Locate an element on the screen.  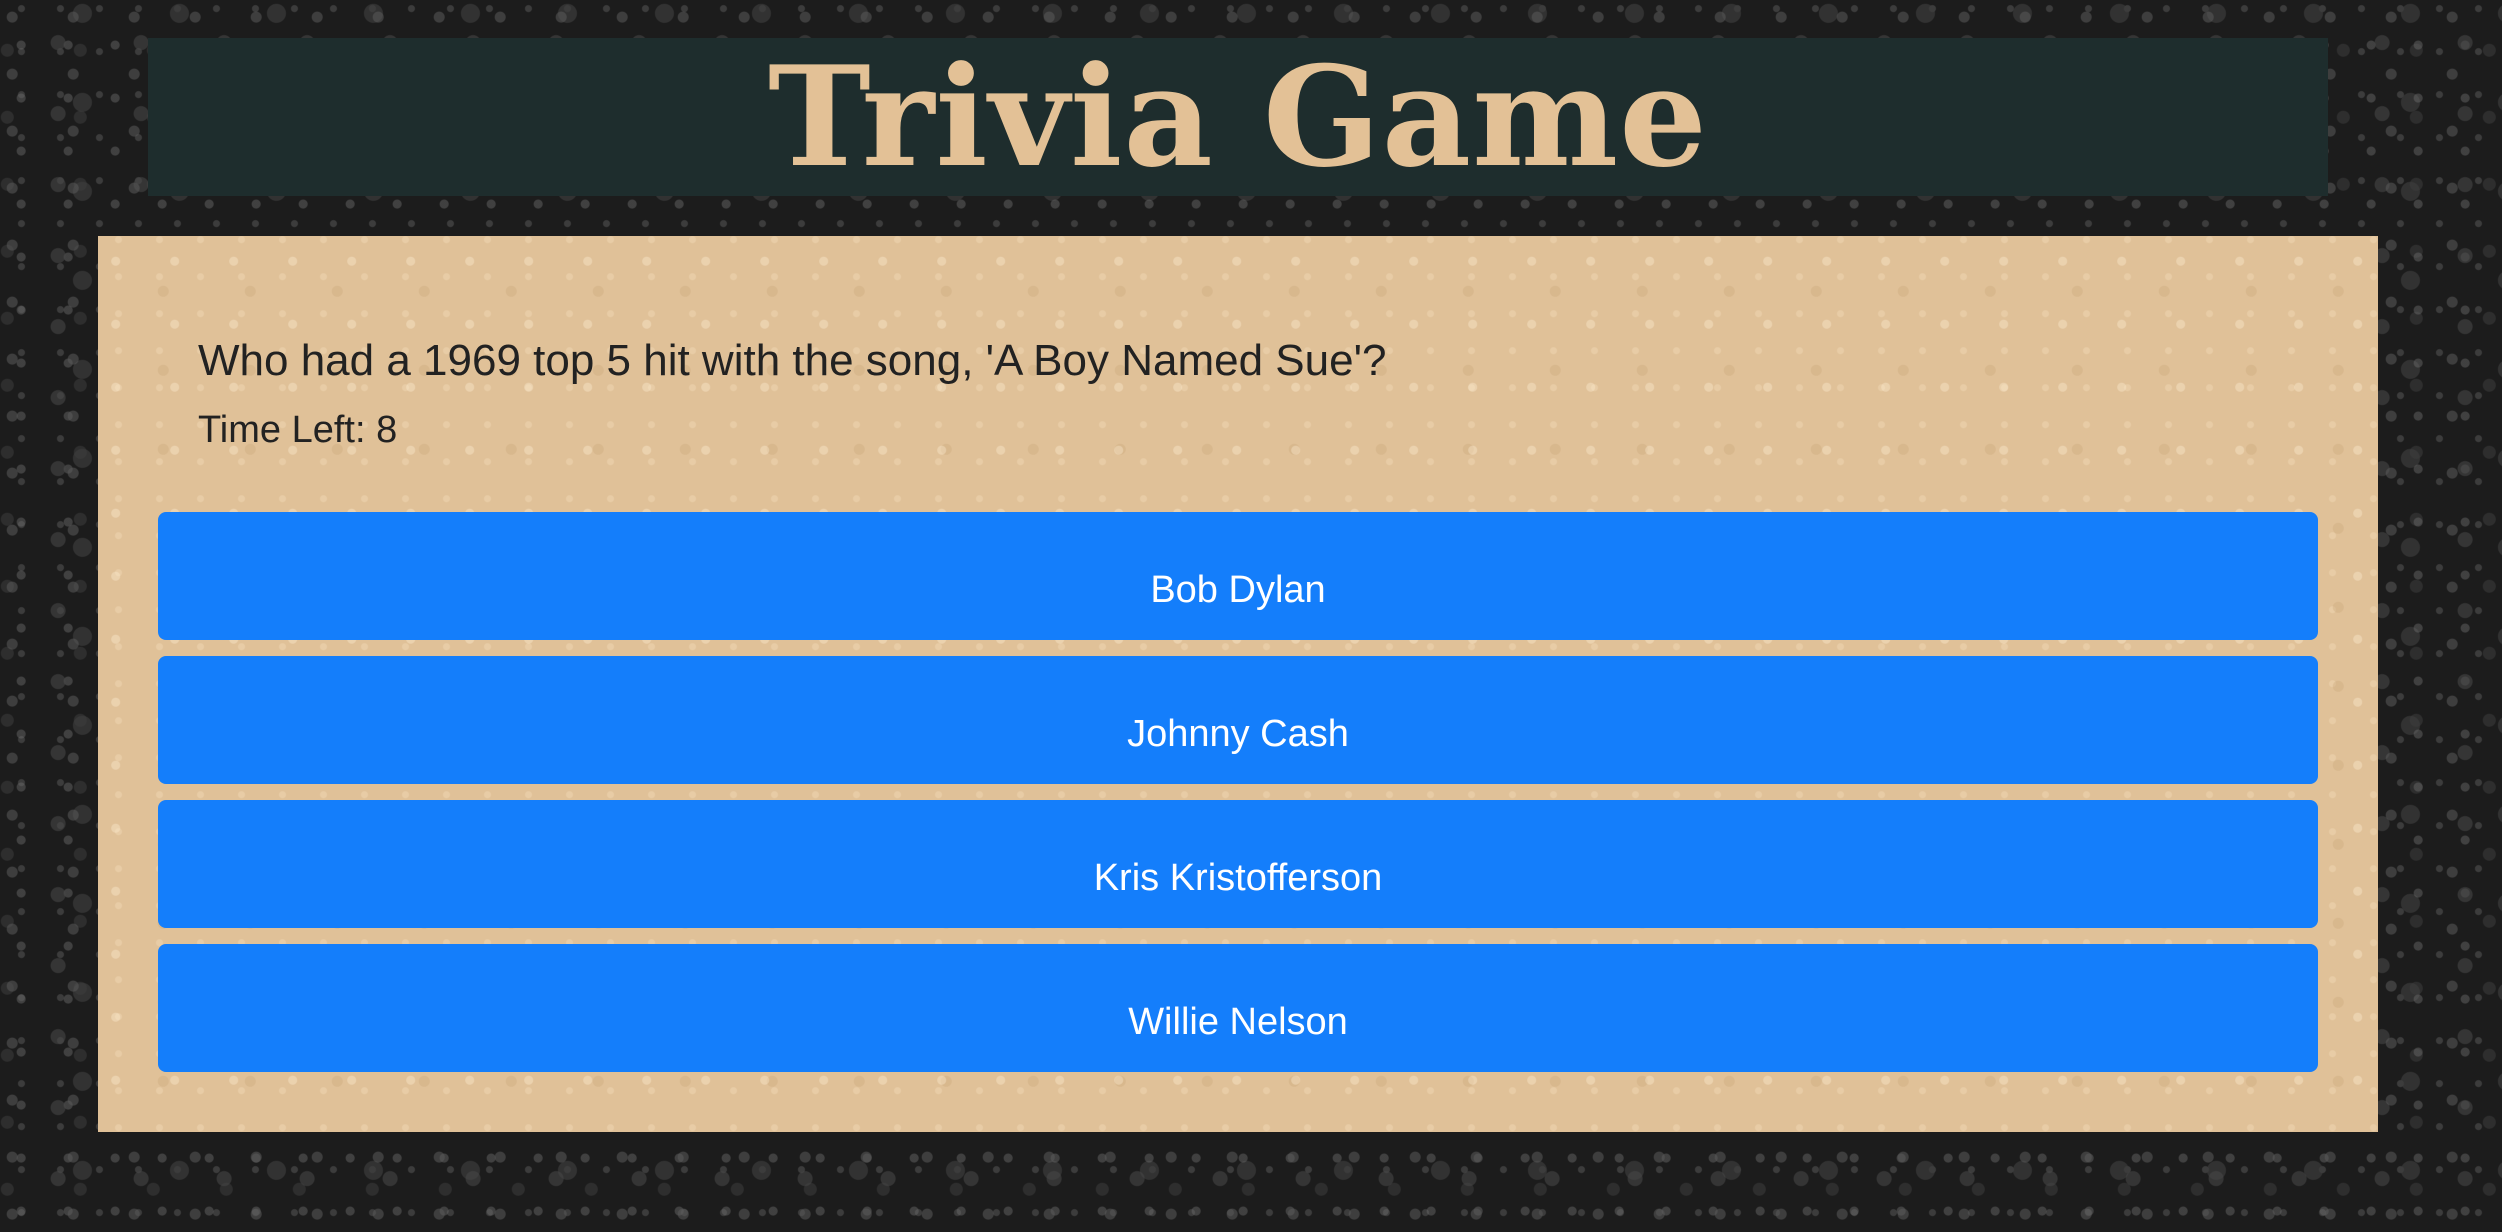
time-left-value: 8 is located at coordinates (387, 430).